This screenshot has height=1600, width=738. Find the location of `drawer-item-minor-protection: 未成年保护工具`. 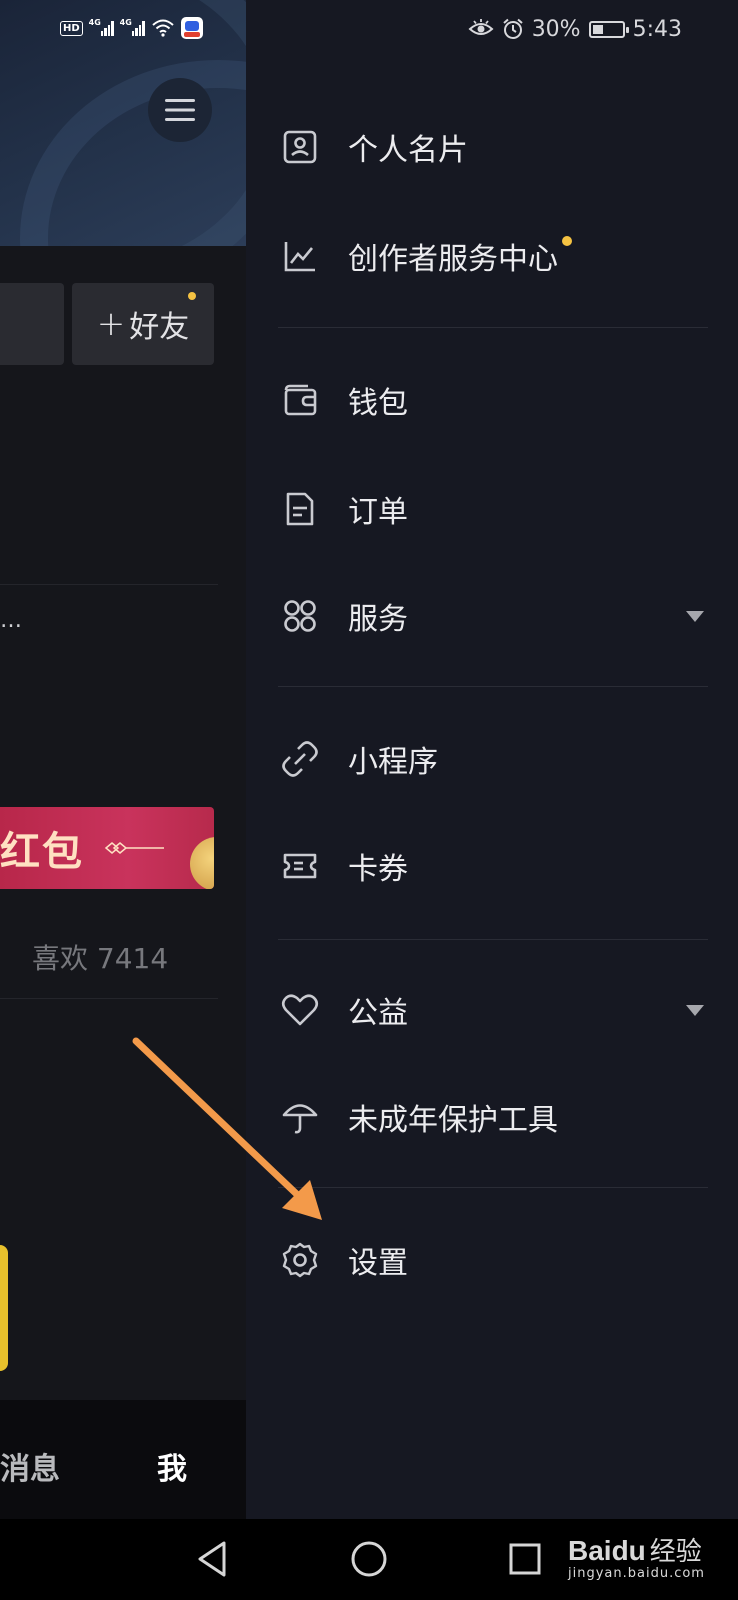

drawer-item-minor-protection: 未成年保护工具 is located at coordinates (494, 1117).